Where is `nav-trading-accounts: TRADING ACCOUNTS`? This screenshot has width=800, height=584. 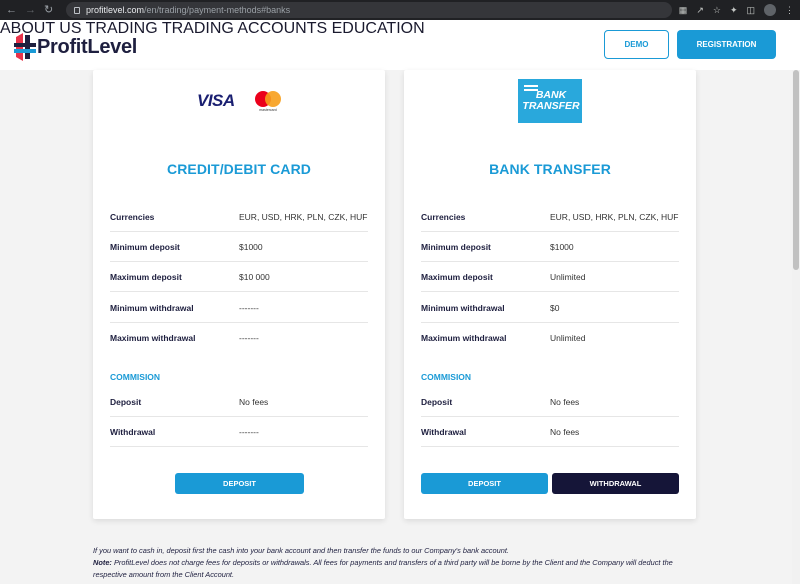
nav-trading-accounts: TRADING ACCOUNTS is located at coordinates (244, 28).